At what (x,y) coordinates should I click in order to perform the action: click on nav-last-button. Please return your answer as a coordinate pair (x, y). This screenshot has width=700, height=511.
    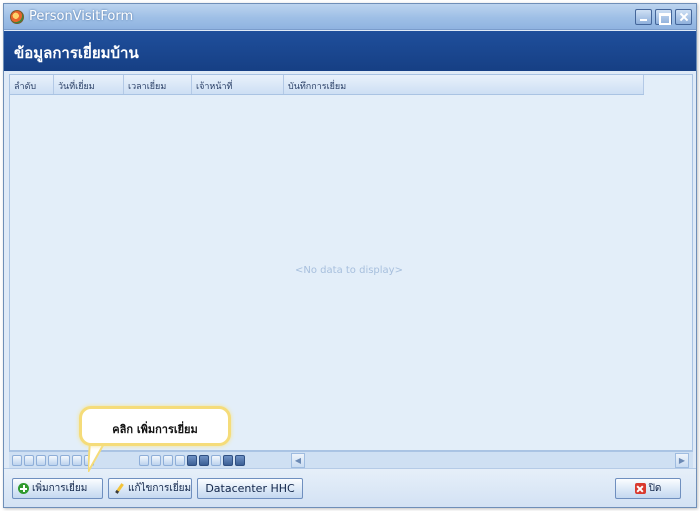
    Looking at the image, I should click on (77, 460).